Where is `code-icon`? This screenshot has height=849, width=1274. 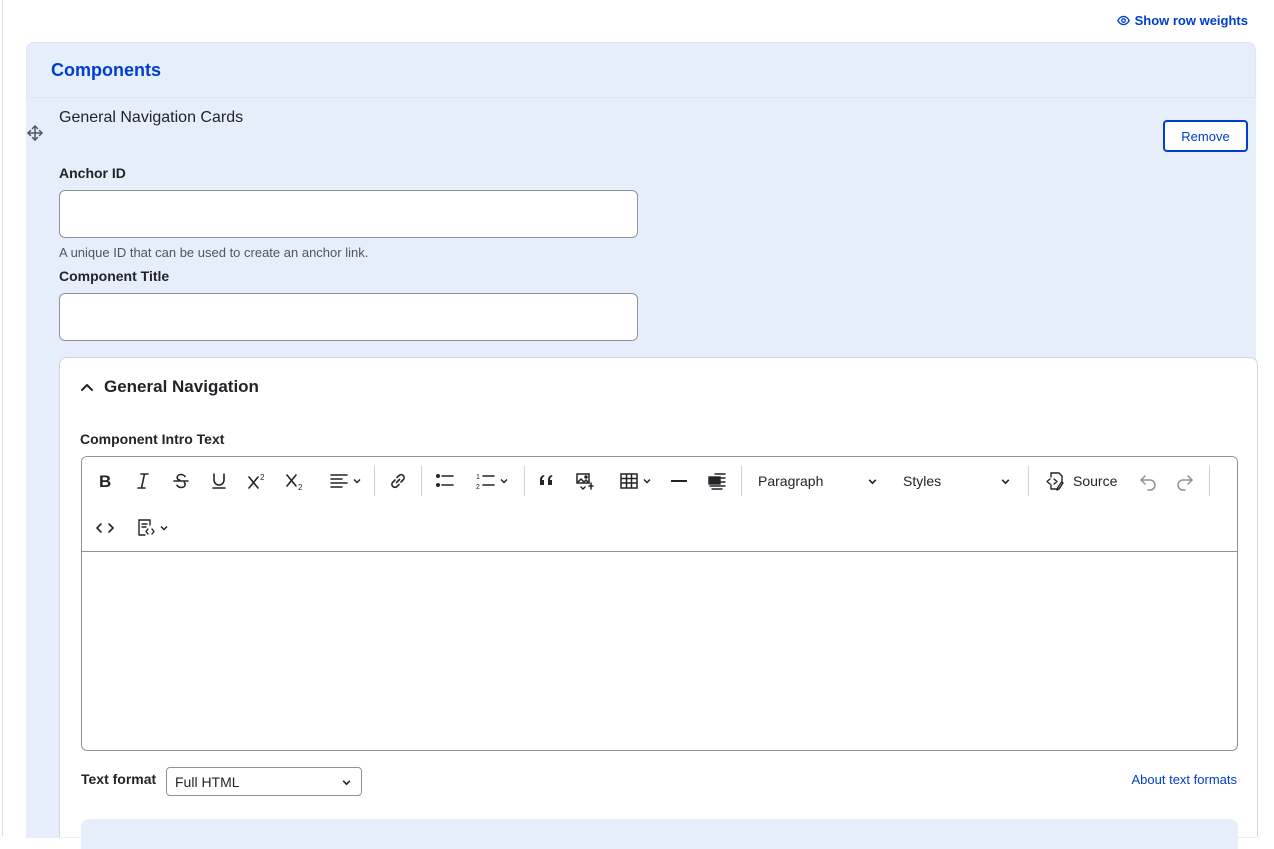 code-icon is located at coordinates (104, 528).